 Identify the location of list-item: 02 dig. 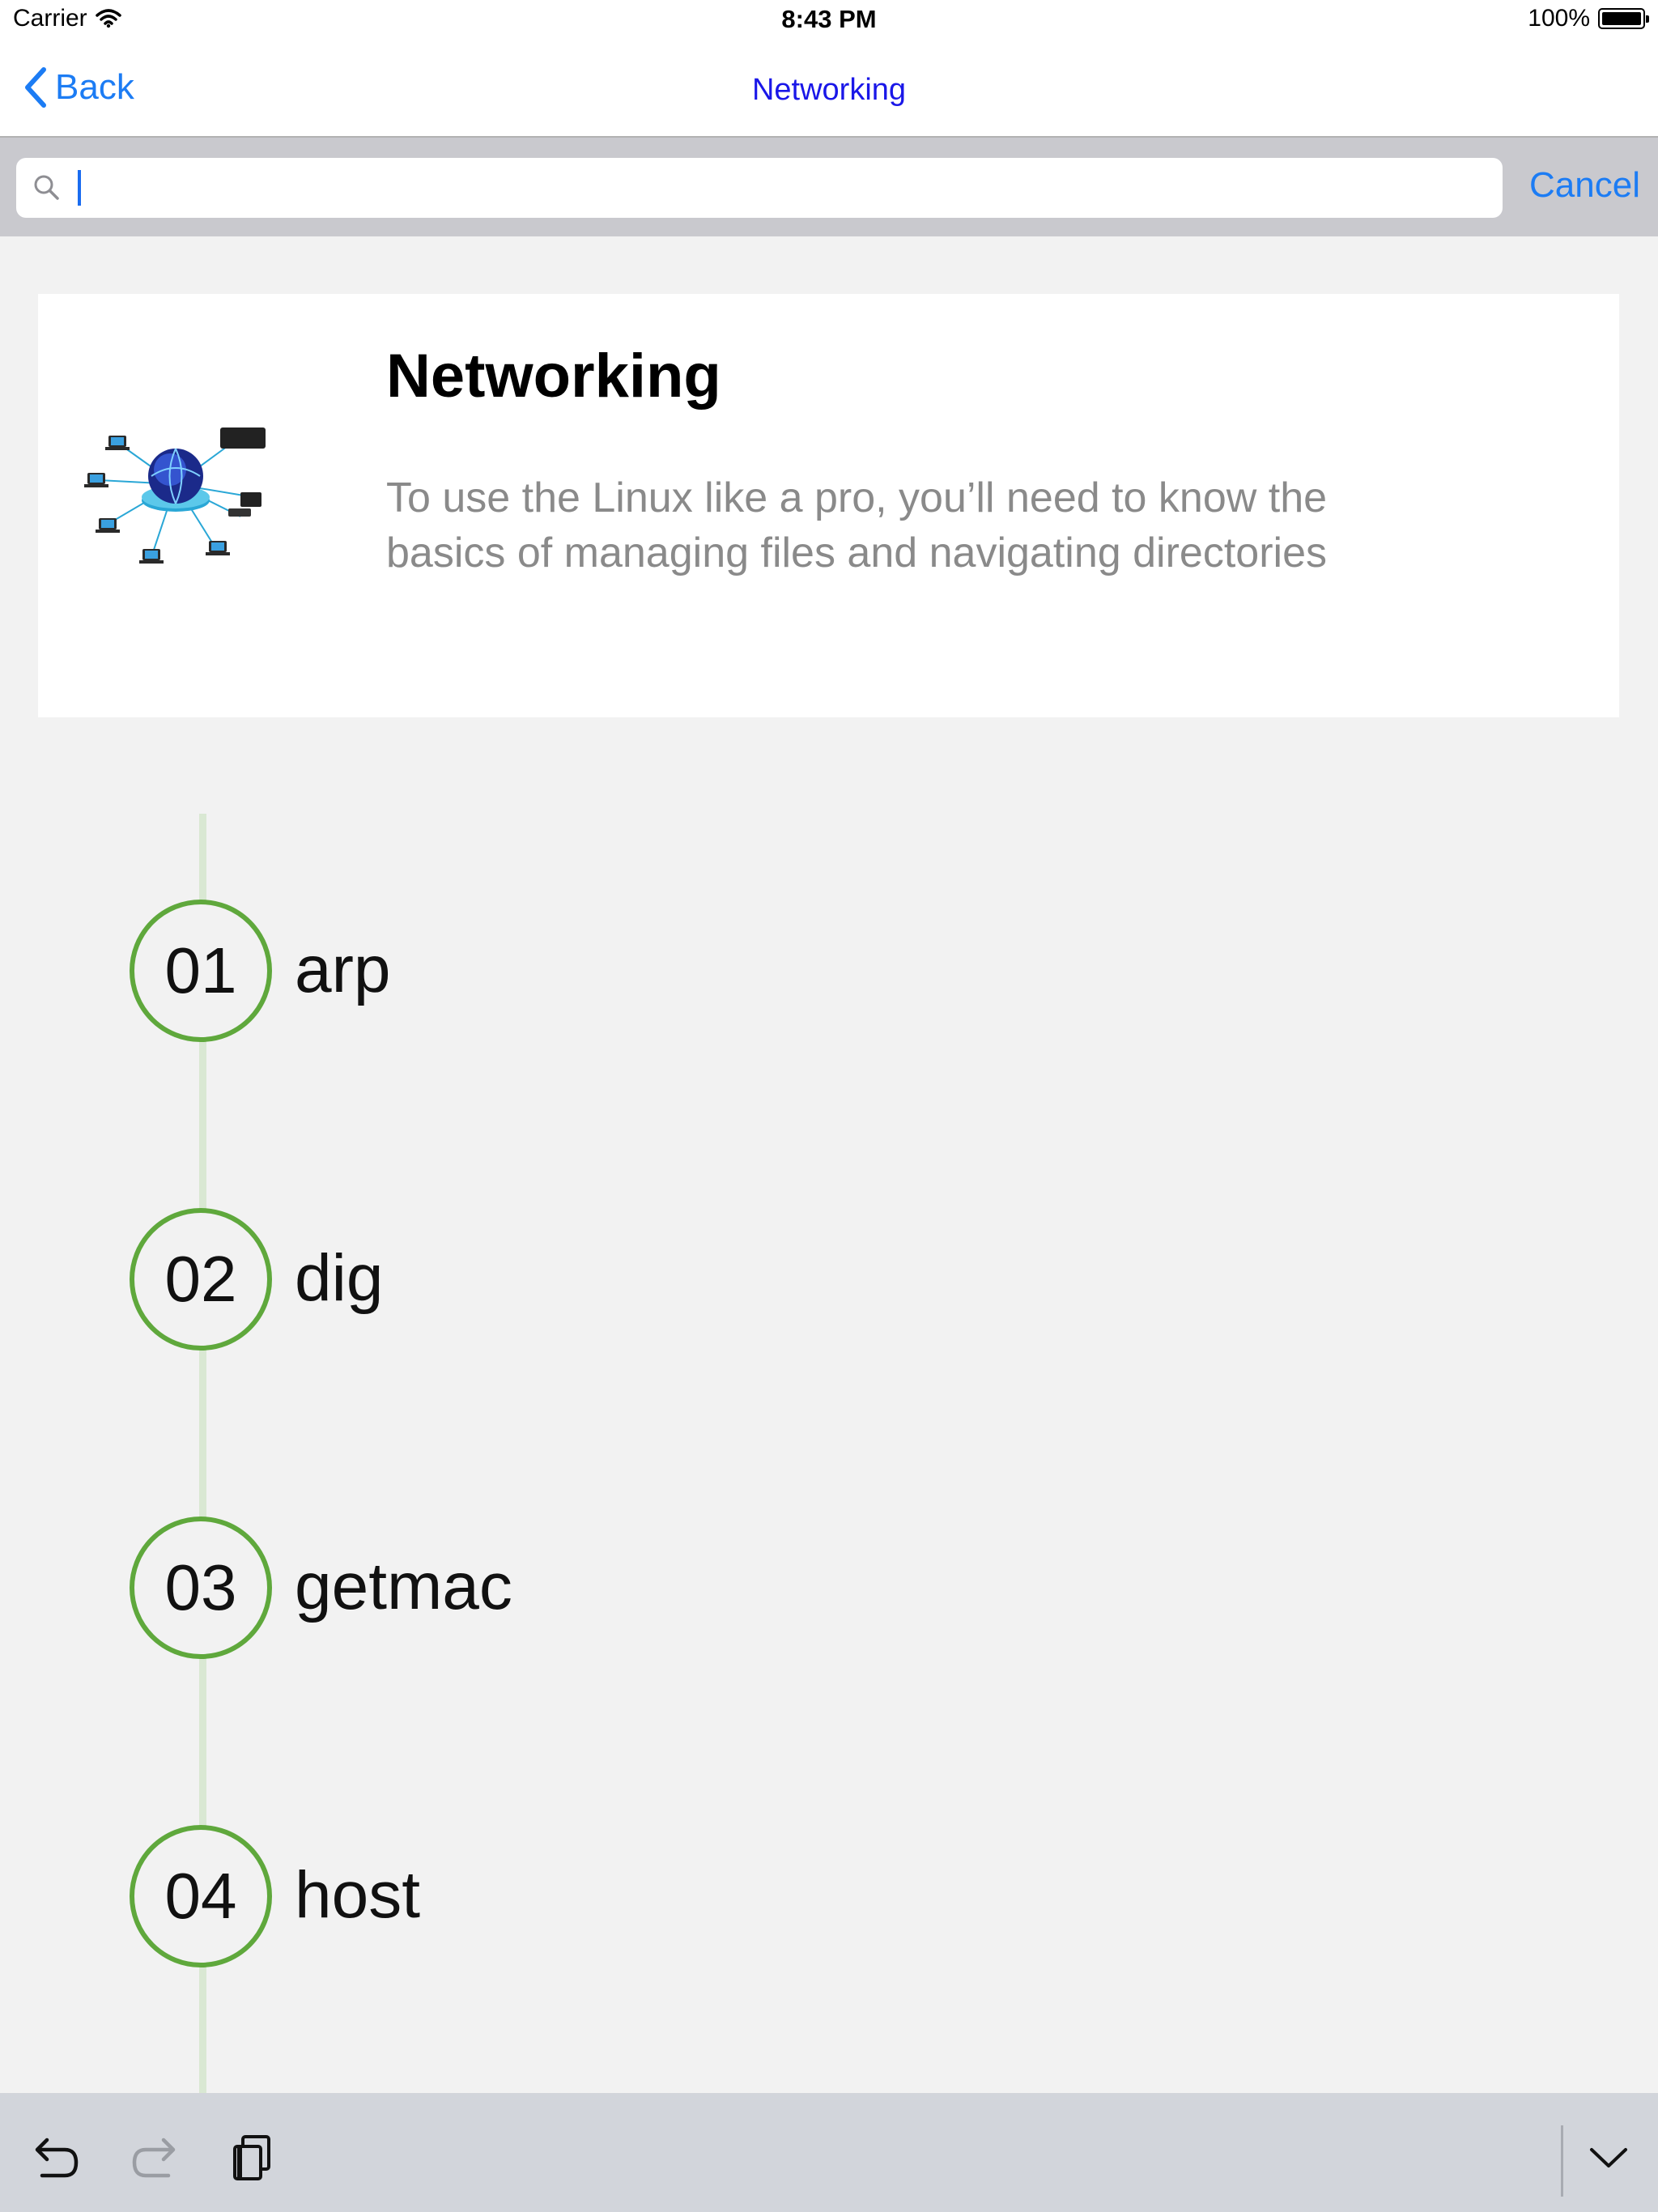
(818, 1281).